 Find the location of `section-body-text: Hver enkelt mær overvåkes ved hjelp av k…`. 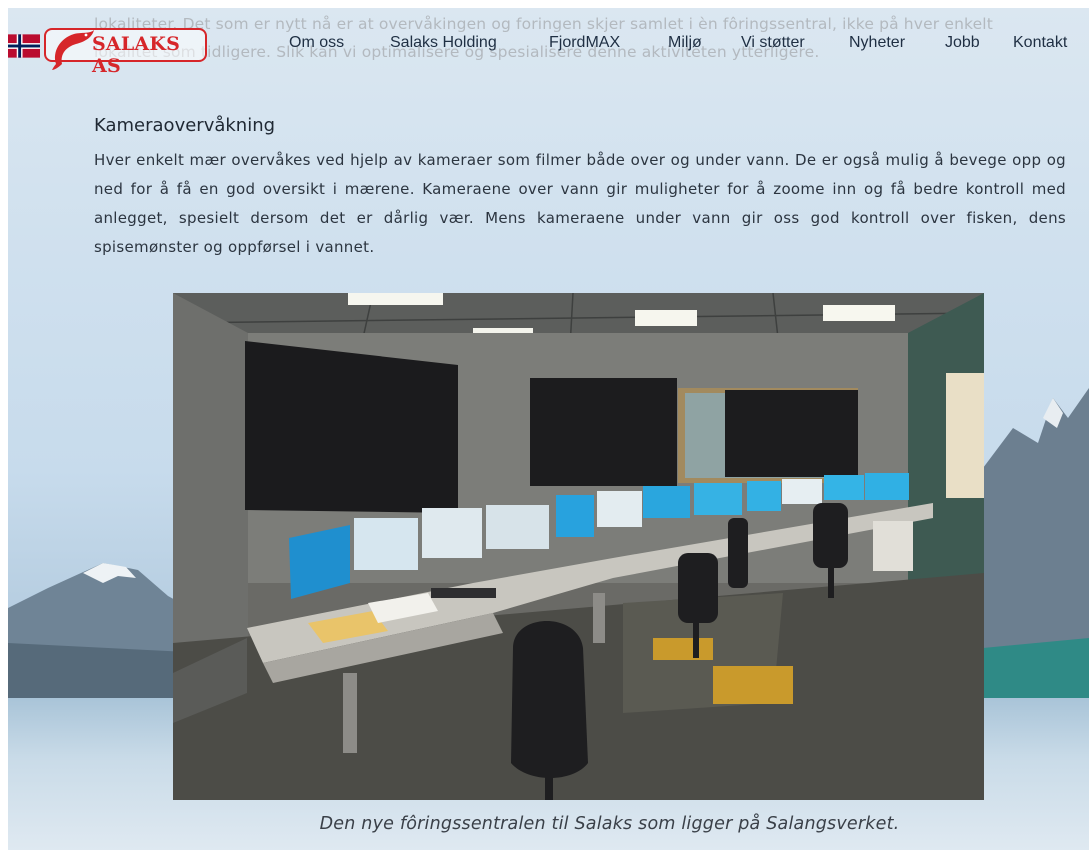

section-body-text: Hver enkelt mær overvåkes ved hjelp av k… is located at coordinates (580, 203).